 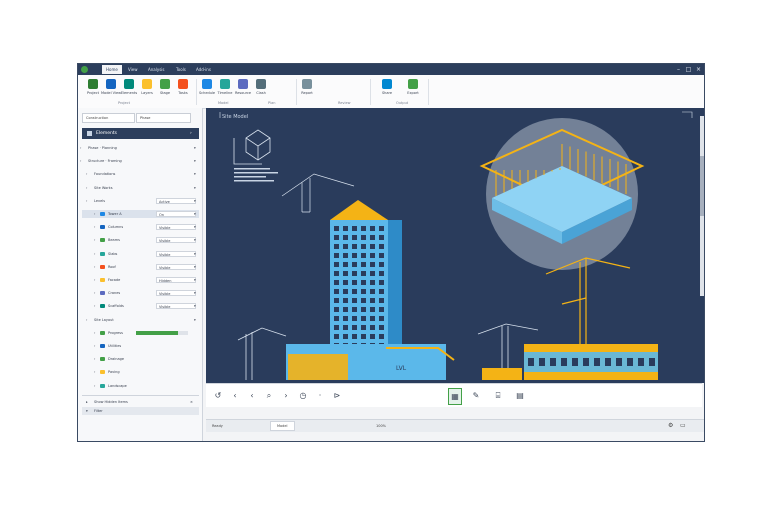 I want to click on tree-row: › Utilities, so click(x=140, y=346).